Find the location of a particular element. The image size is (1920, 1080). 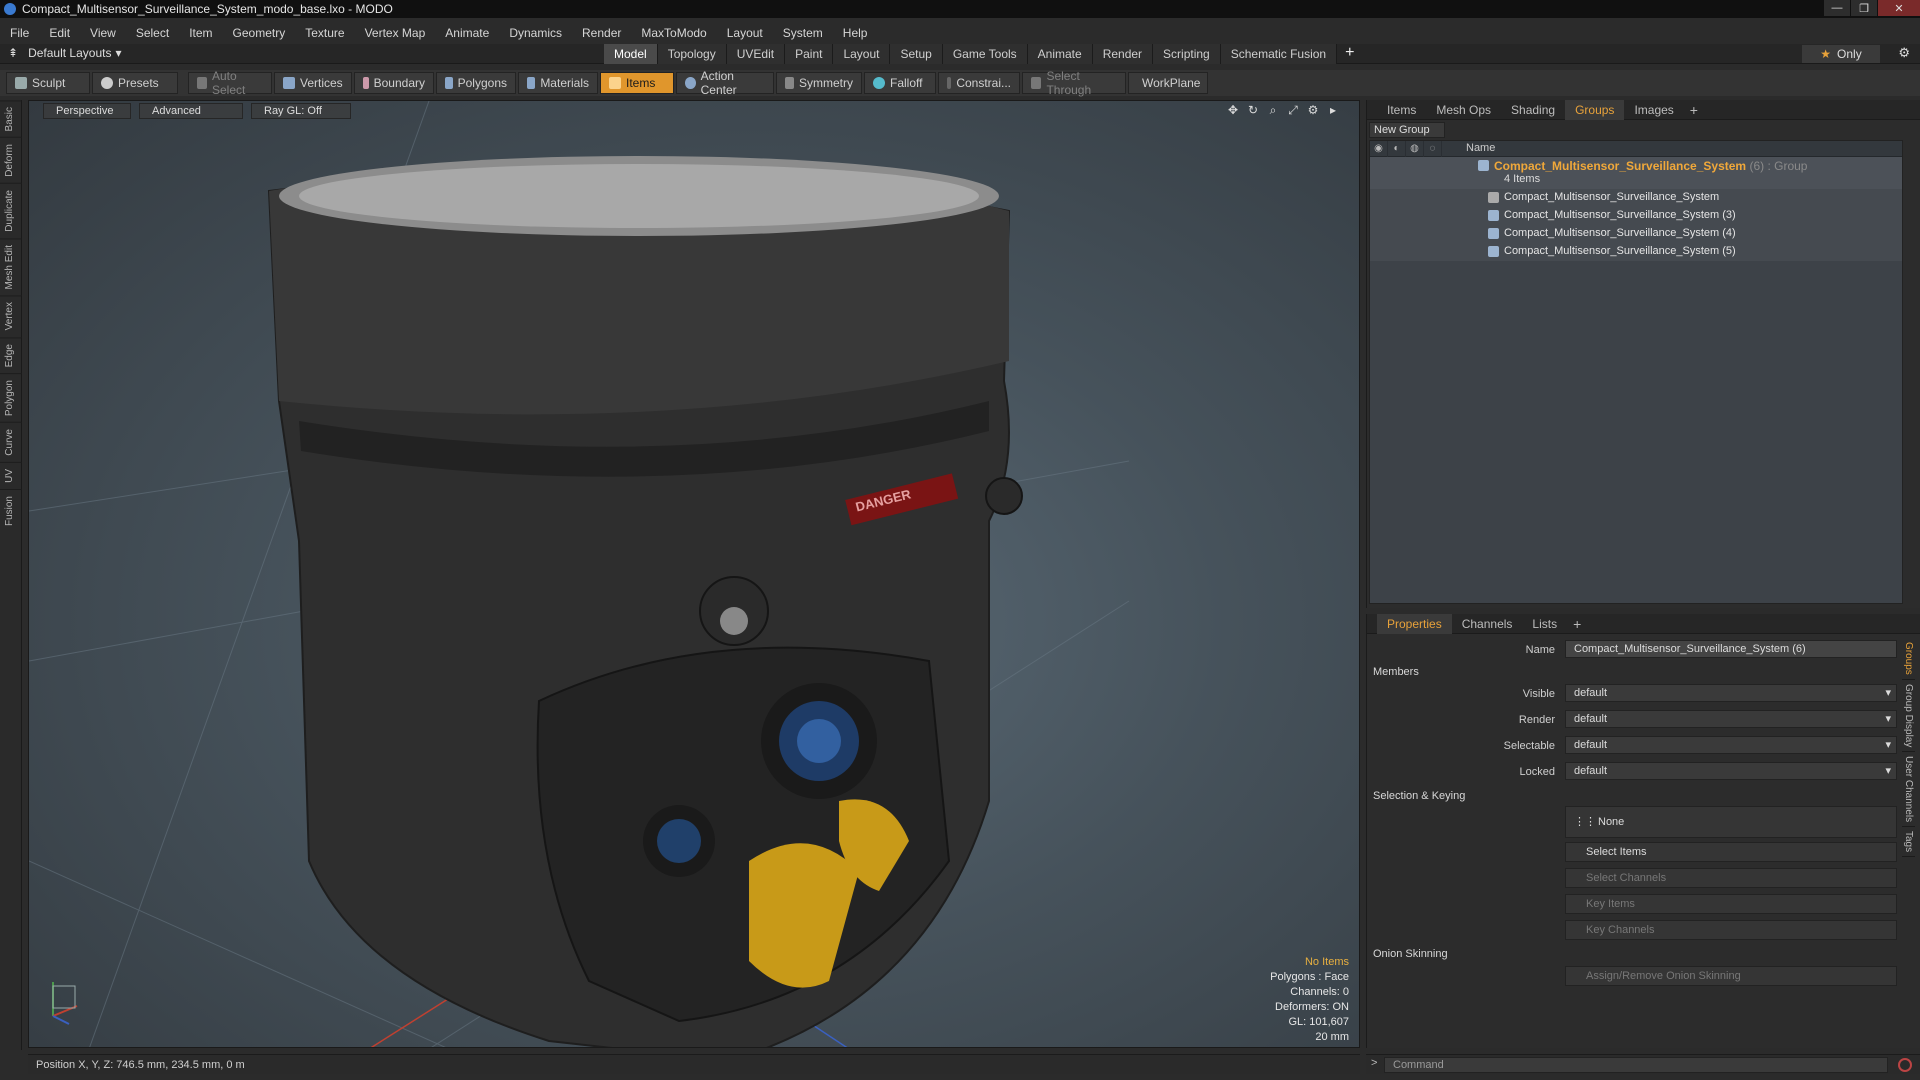

menu-animate: Animate is located at coordinates (467, 33).